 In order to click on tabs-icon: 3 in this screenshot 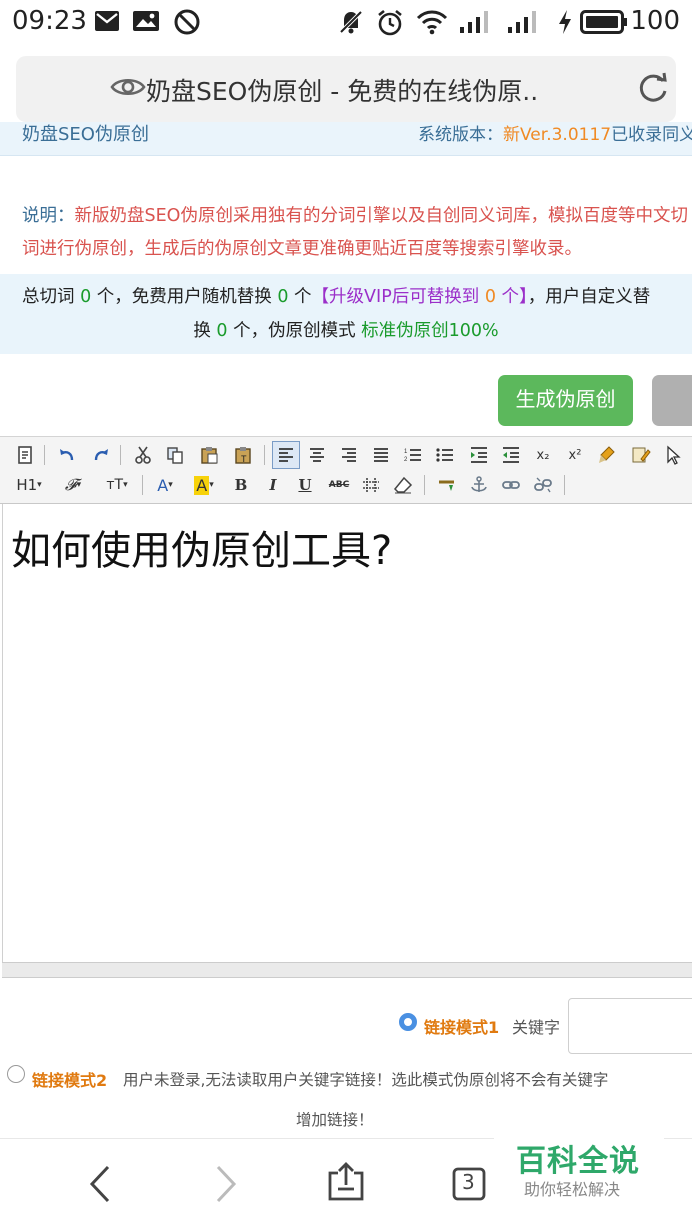, I will do `click(472, 1186)`.